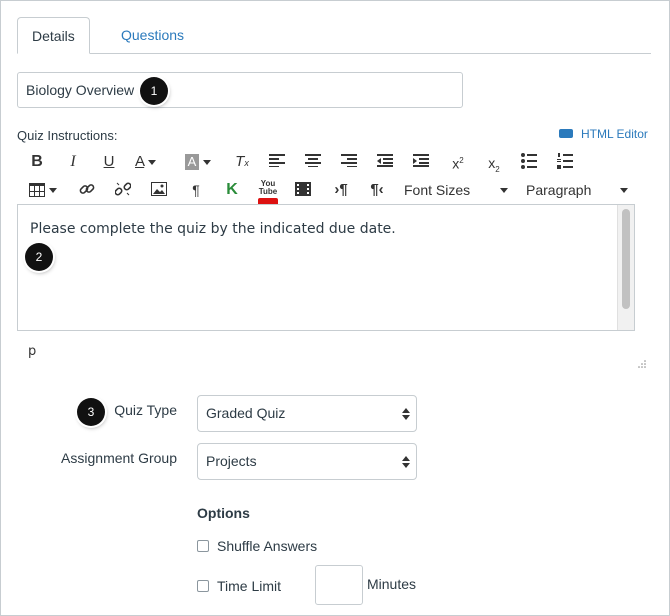 This screenshot has width=670, height=616. What do you see at coordinates (392, 584) in the screenshot?
I see `minutes-label: Minutes` at bounding box center [392, 584].